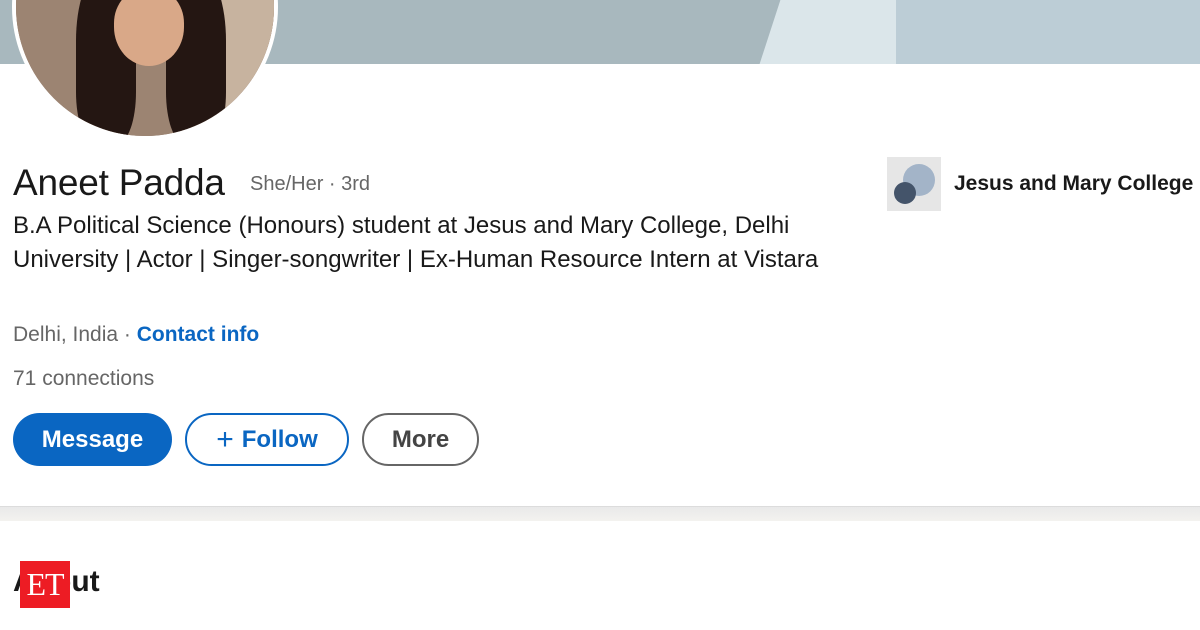 The width and height of the screenshot is (1200, 630). What do you see at coordinates (1048, 32) in the screenshot?
I see `banner-panel` at bounding box center [1048, 32].